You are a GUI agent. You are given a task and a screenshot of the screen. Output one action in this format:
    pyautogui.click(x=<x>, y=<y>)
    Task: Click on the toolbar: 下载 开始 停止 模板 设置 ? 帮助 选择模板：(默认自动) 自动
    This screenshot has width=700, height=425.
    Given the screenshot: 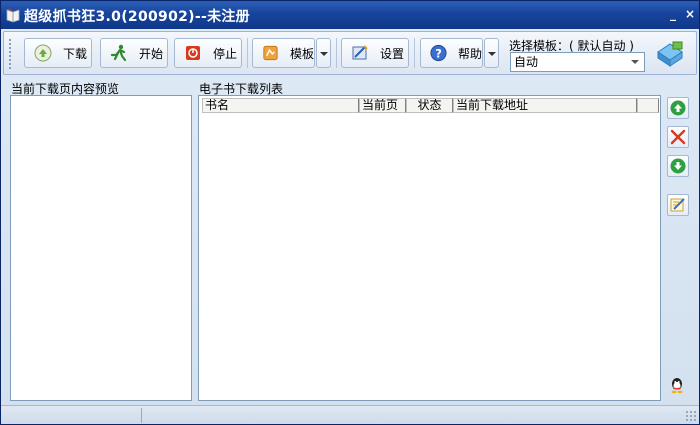 What is the action you would take?
    pyautogui.click(x=350, y=53)
    